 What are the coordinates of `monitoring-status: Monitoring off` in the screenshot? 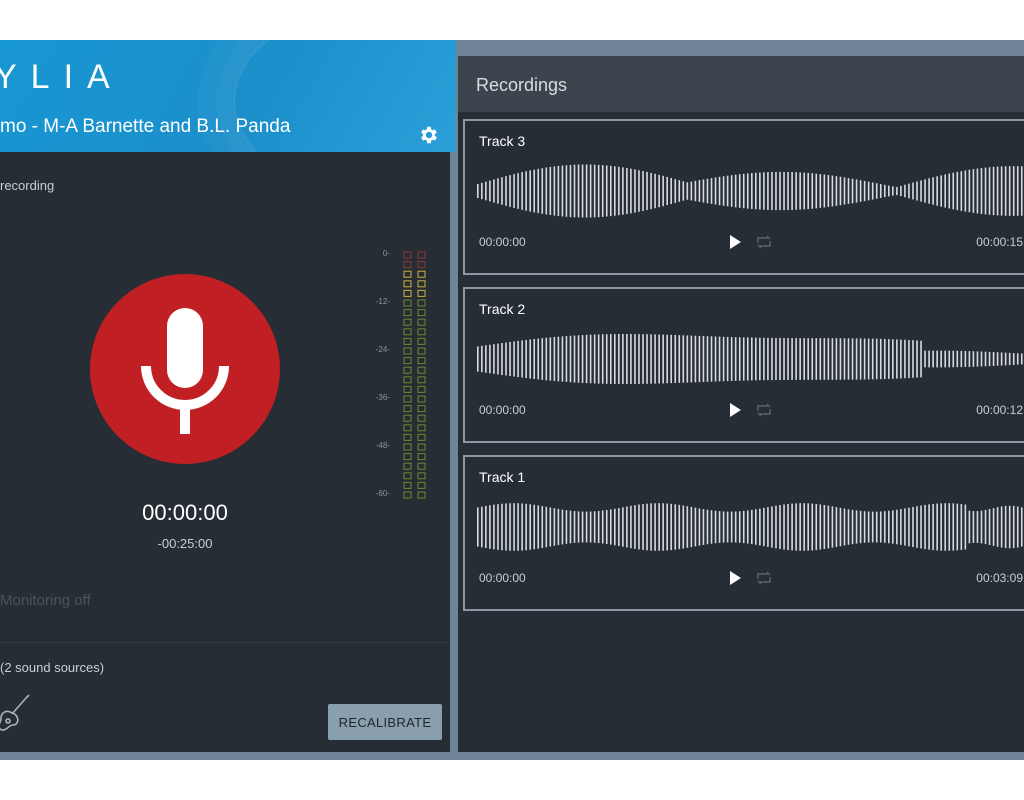 It's located at (45, 600).